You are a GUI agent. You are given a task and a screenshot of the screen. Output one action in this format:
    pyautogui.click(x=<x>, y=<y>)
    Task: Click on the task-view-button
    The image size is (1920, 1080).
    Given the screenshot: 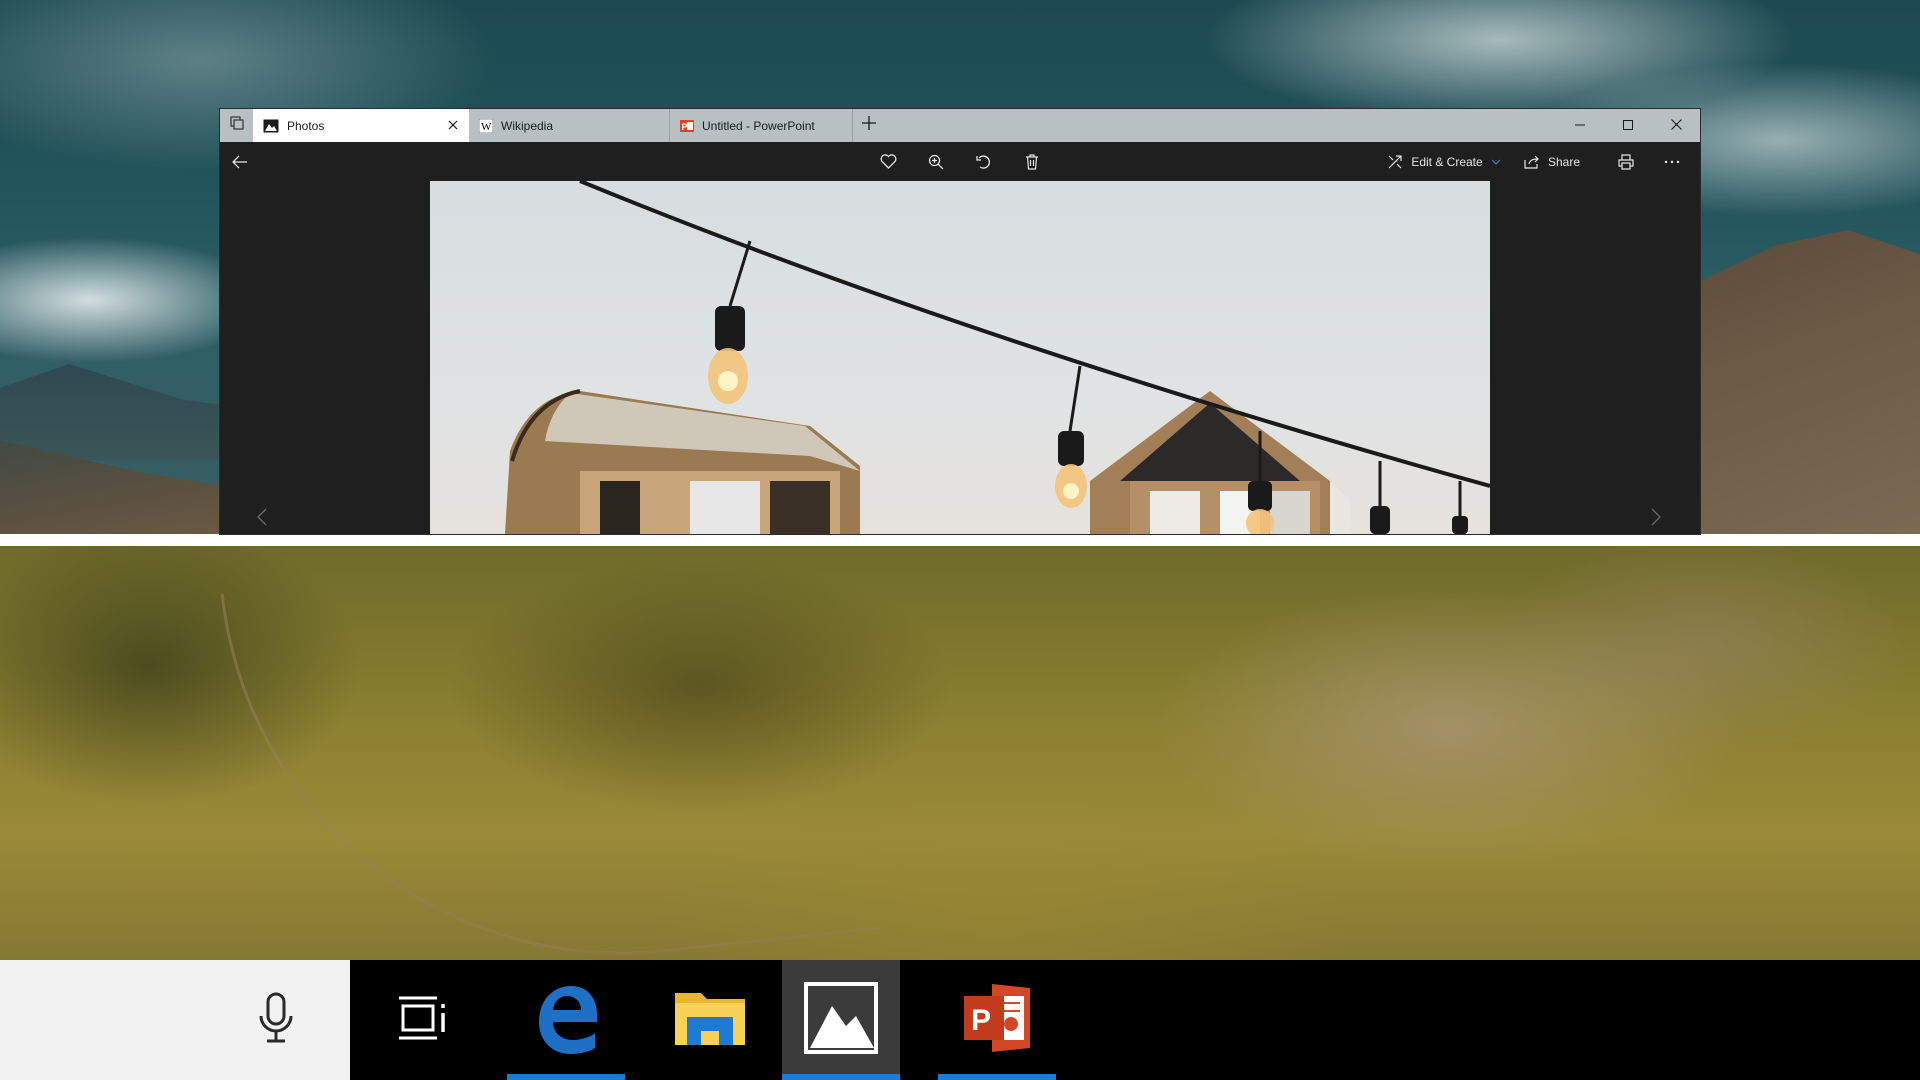 What is the action you would take?
    pyautogui.click(x=423, y=1020)
    